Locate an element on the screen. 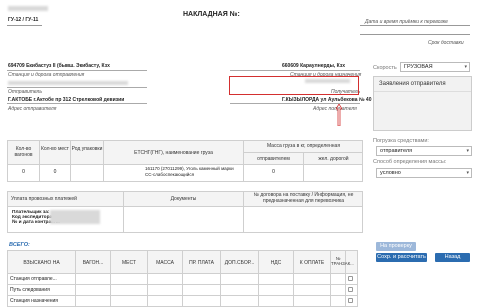 This screenshot has width=480, height=307. document-title: НАКЛАДНАЯ №: is located at coordinates (211, 14).